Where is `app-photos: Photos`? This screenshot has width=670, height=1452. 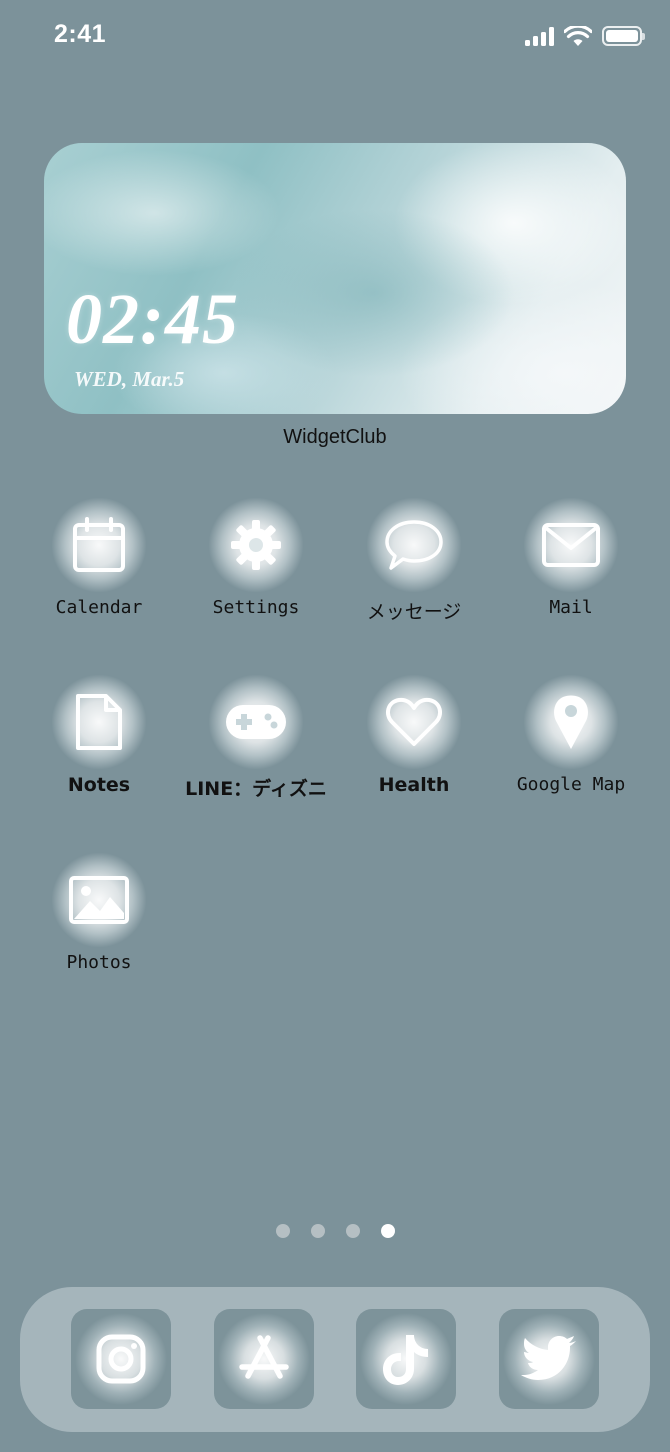 app-photos: Photos is located at coordinates (99, 912).